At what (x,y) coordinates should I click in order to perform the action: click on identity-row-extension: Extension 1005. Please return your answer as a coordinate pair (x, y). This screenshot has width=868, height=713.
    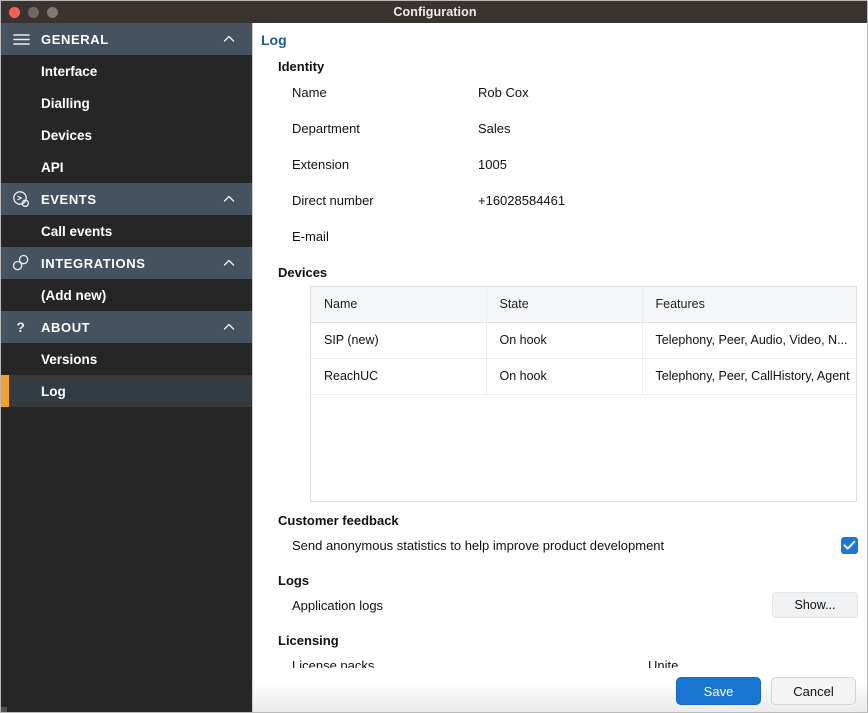
    Looking at the image, I should click on (560, 164).